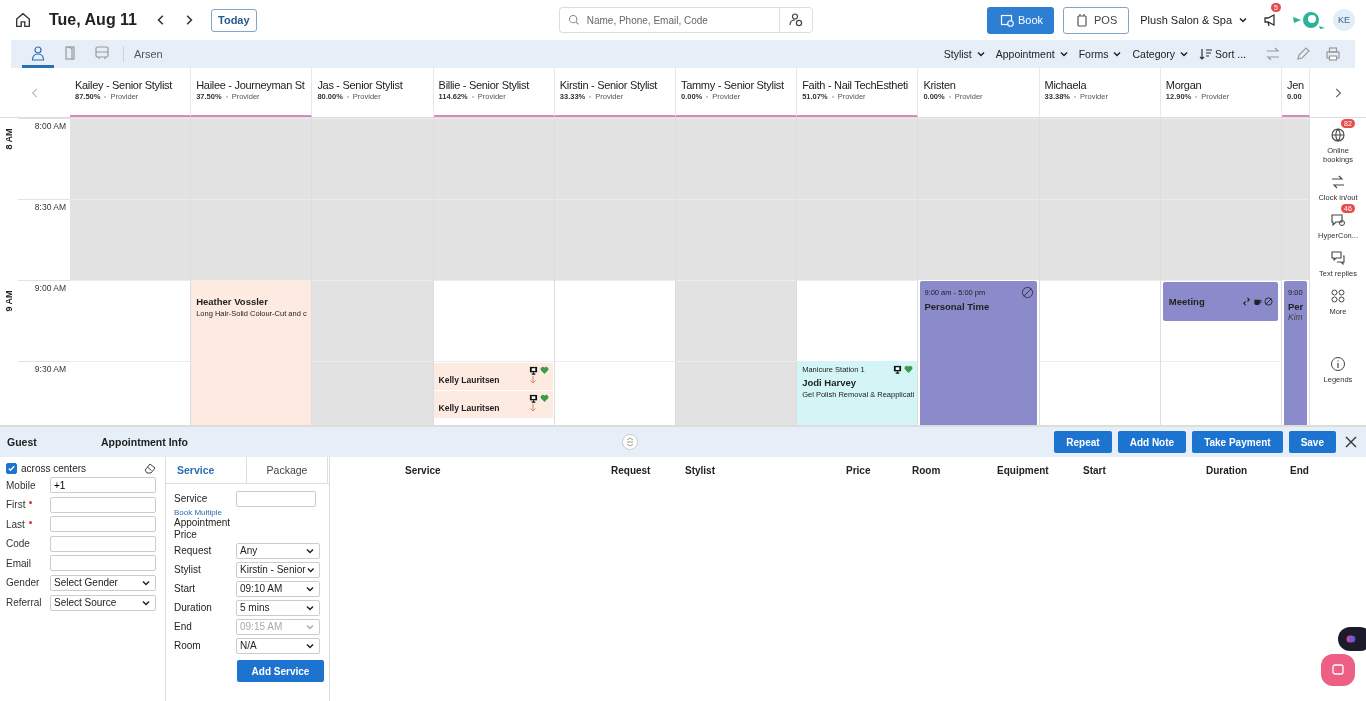 Image resolution: width=1366 pixels, height=701 pixels. What do you see at coordinates (484, 85) in the screenshot?
I see `staff-name: Billie - Senior Stylist` at bounding box center [484, 85].